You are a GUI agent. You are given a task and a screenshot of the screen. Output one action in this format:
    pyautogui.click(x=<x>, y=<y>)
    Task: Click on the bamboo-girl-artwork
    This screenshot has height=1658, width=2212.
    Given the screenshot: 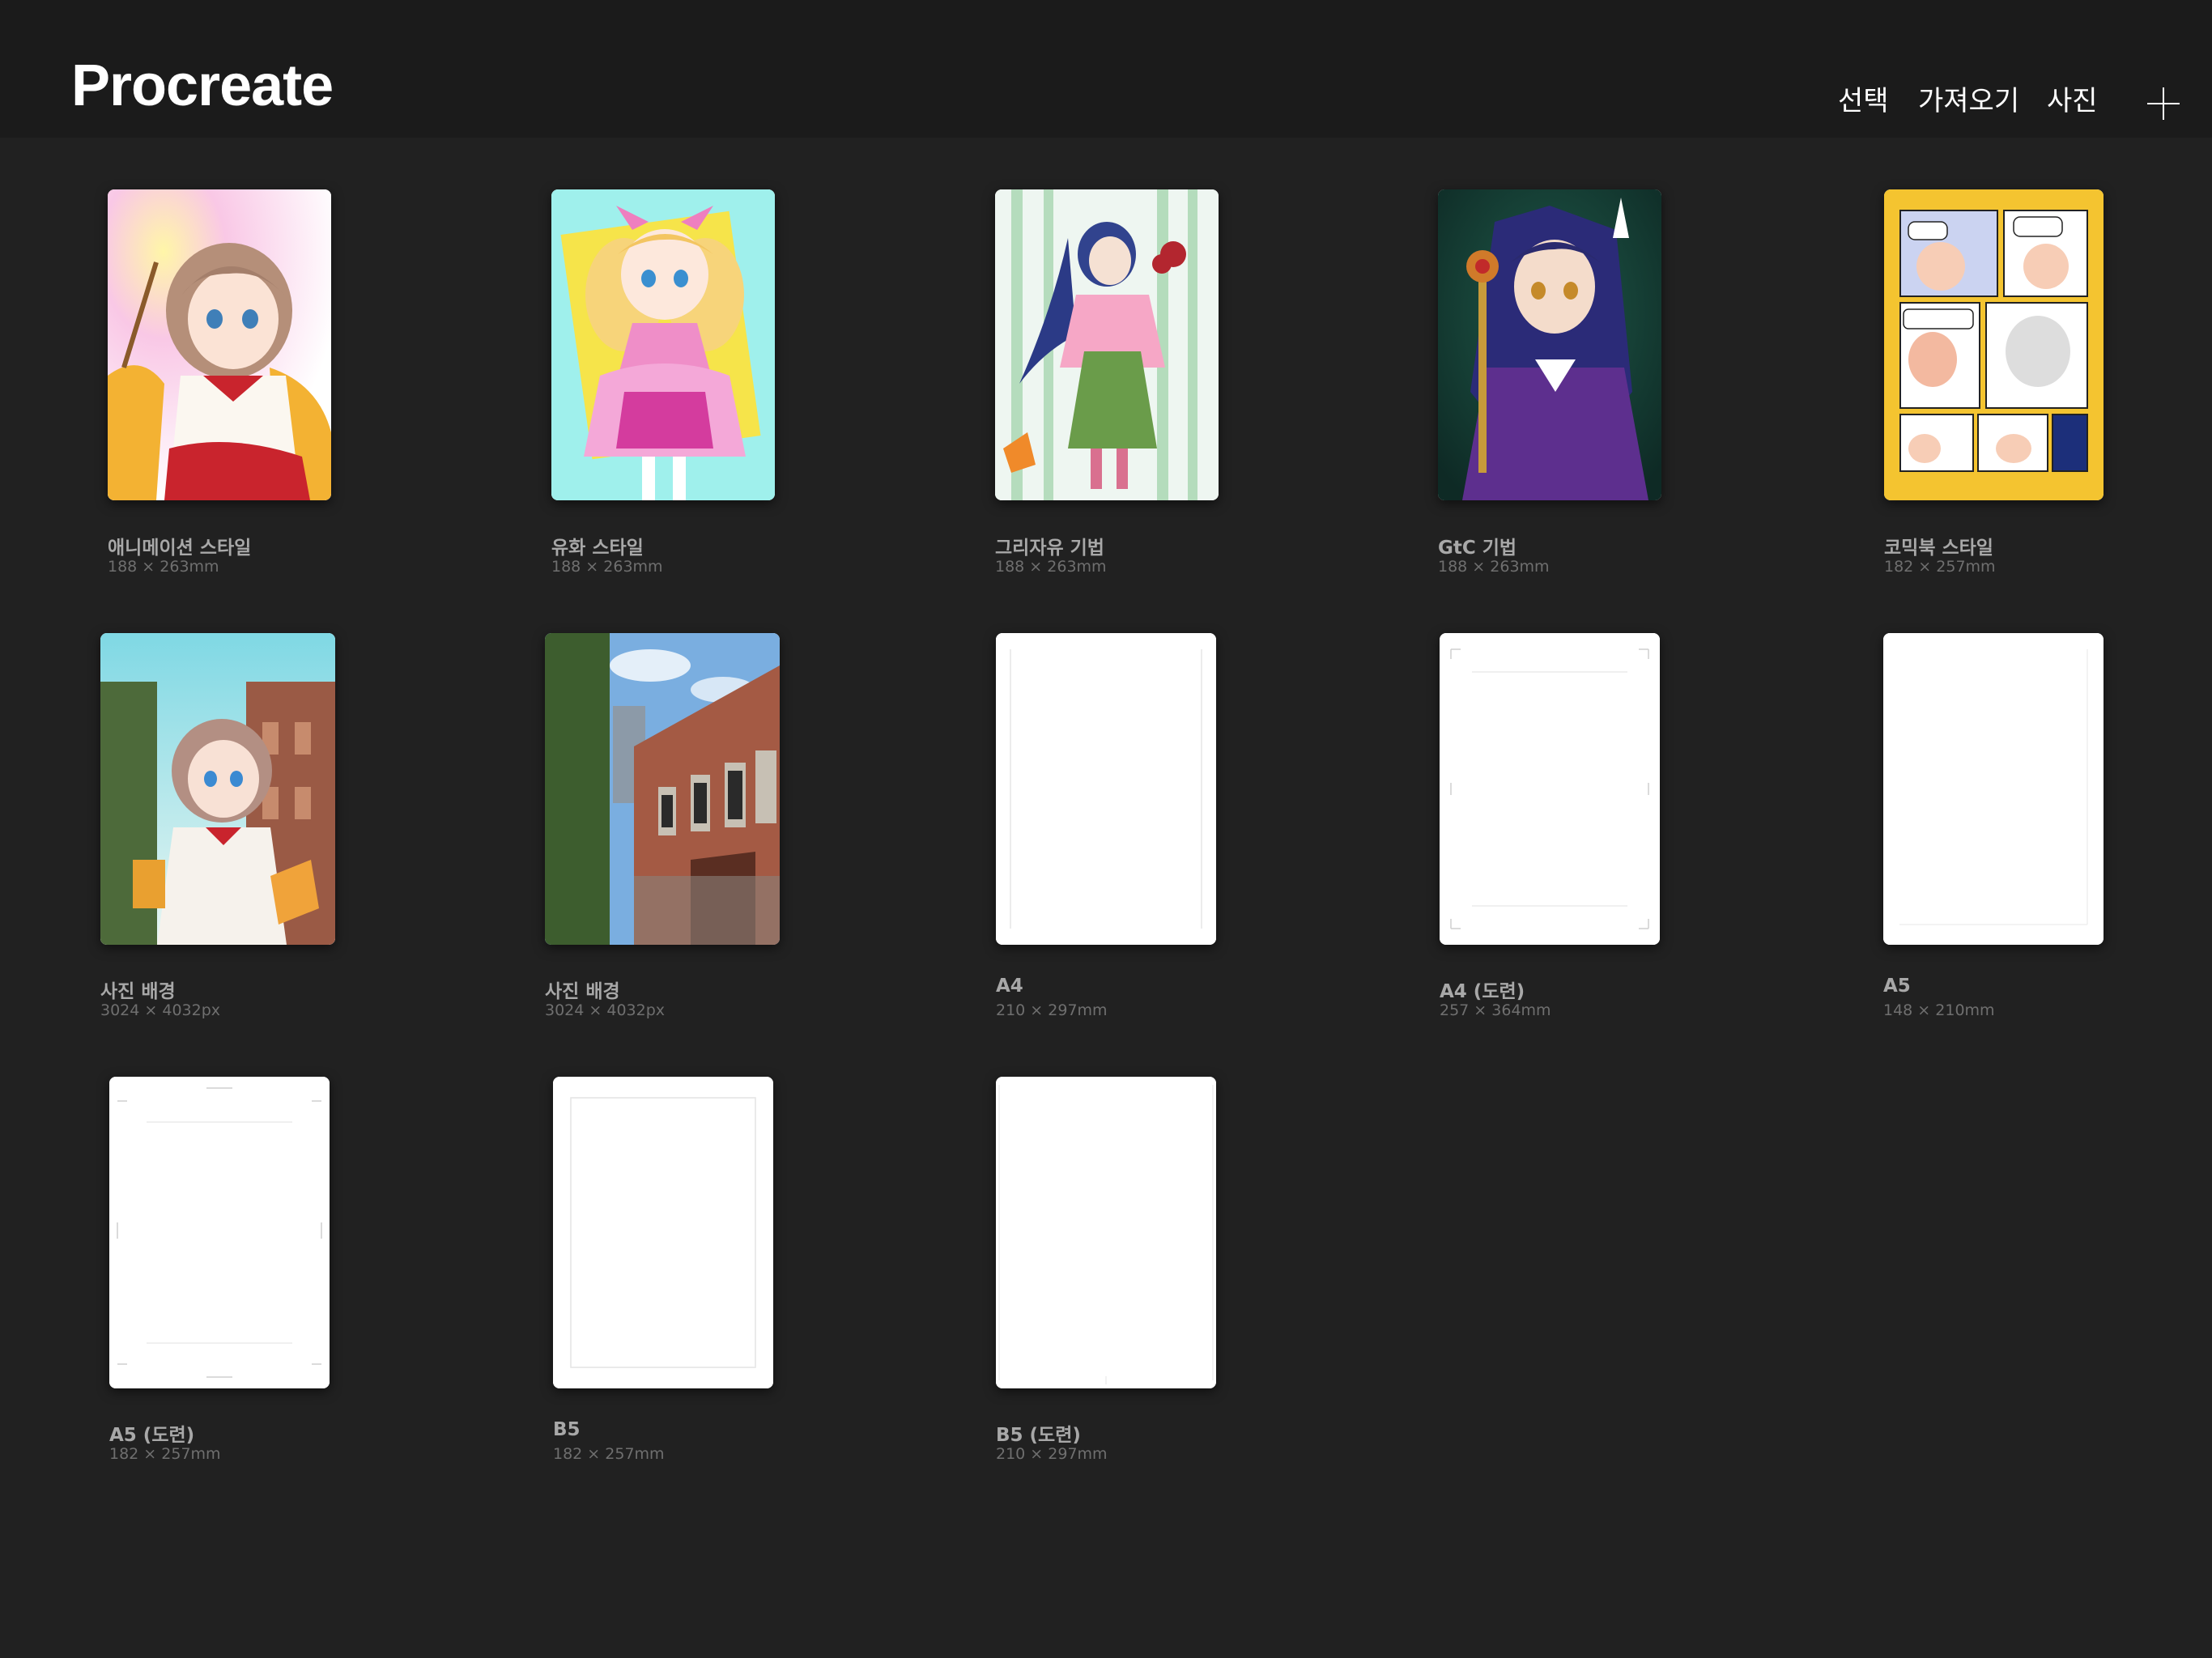 What is the action you would take?
    pyautogui.click(x=1107, y=344)
    